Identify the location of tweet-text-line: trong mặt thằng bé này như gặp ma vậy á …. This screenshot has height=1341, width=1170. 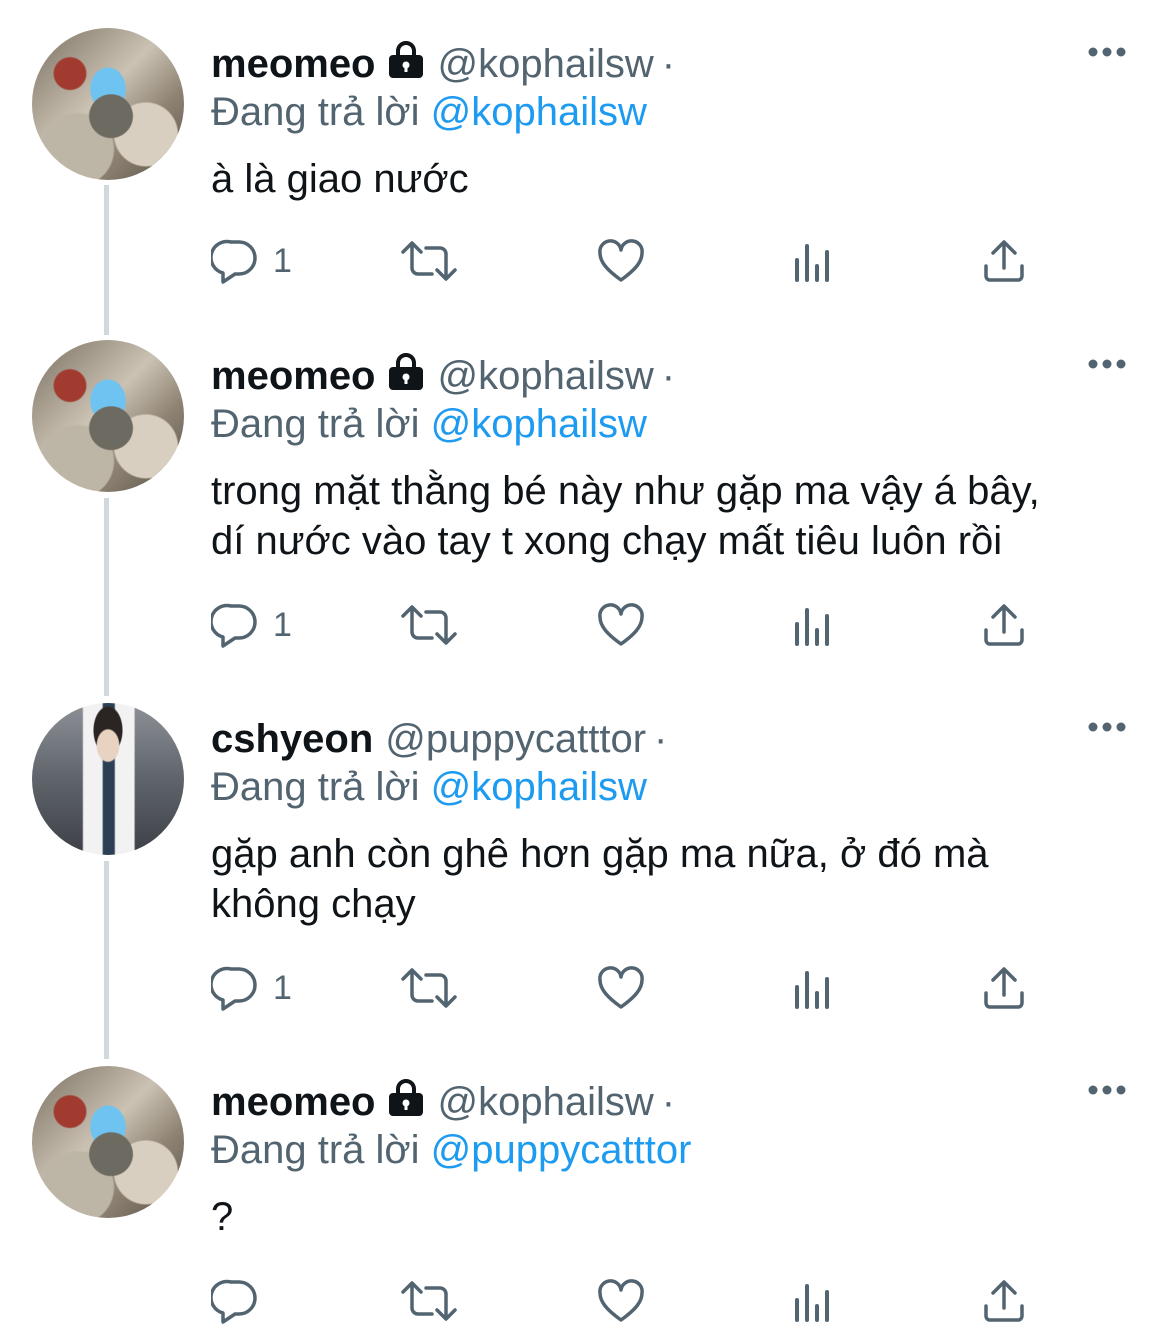
(625, 491).